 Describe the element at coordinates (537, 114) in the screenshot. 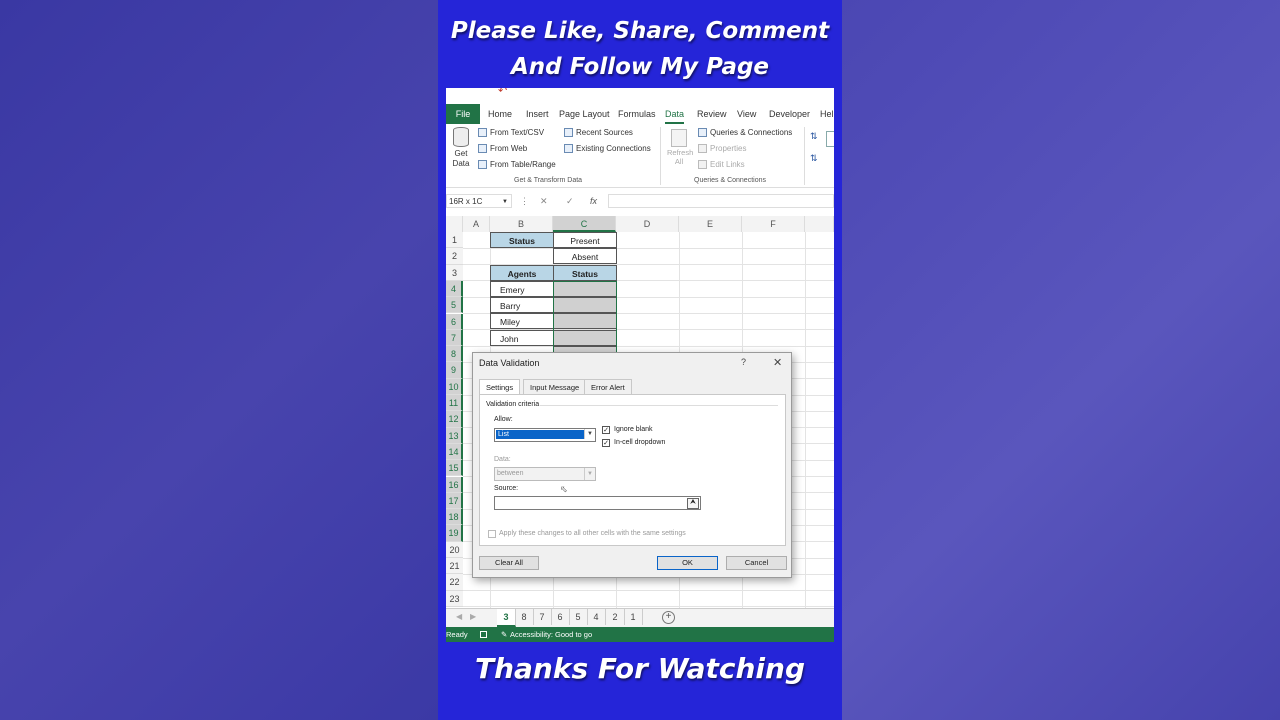

I see `tab-insert: Insert` at that location.